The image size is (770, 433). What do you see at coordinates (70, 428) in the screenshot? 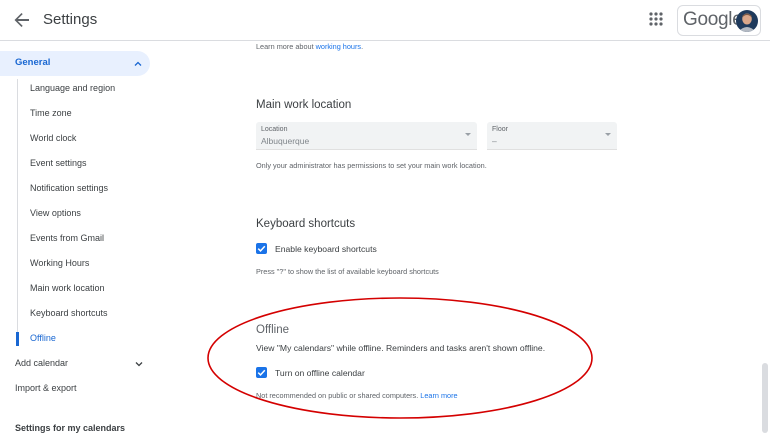
I see `sidebar-heading-my-calendars: Settings for my calendars` at bounding box center [70, 428].